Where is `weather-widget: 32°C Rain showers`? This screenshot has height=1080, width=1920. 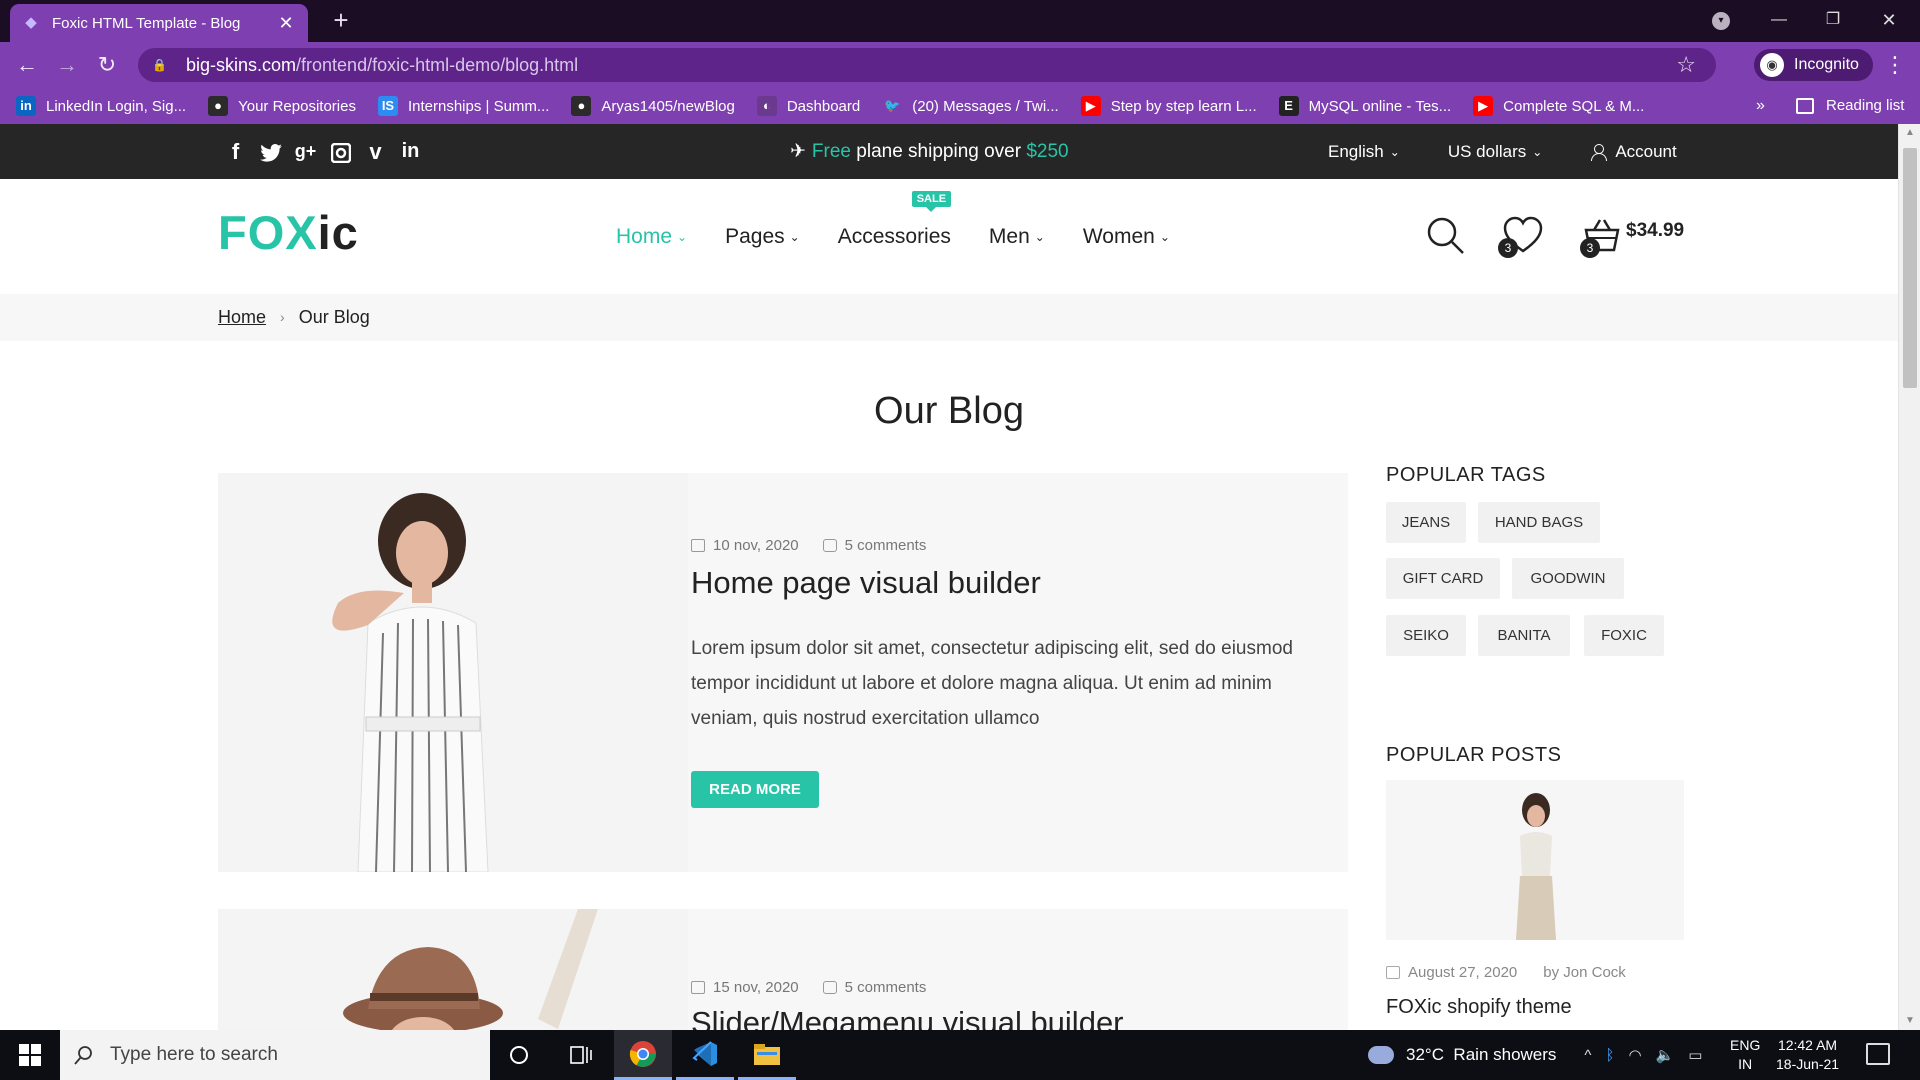 weather-widget: 32°C Rain showers is located at coordinates (1462, 1055).